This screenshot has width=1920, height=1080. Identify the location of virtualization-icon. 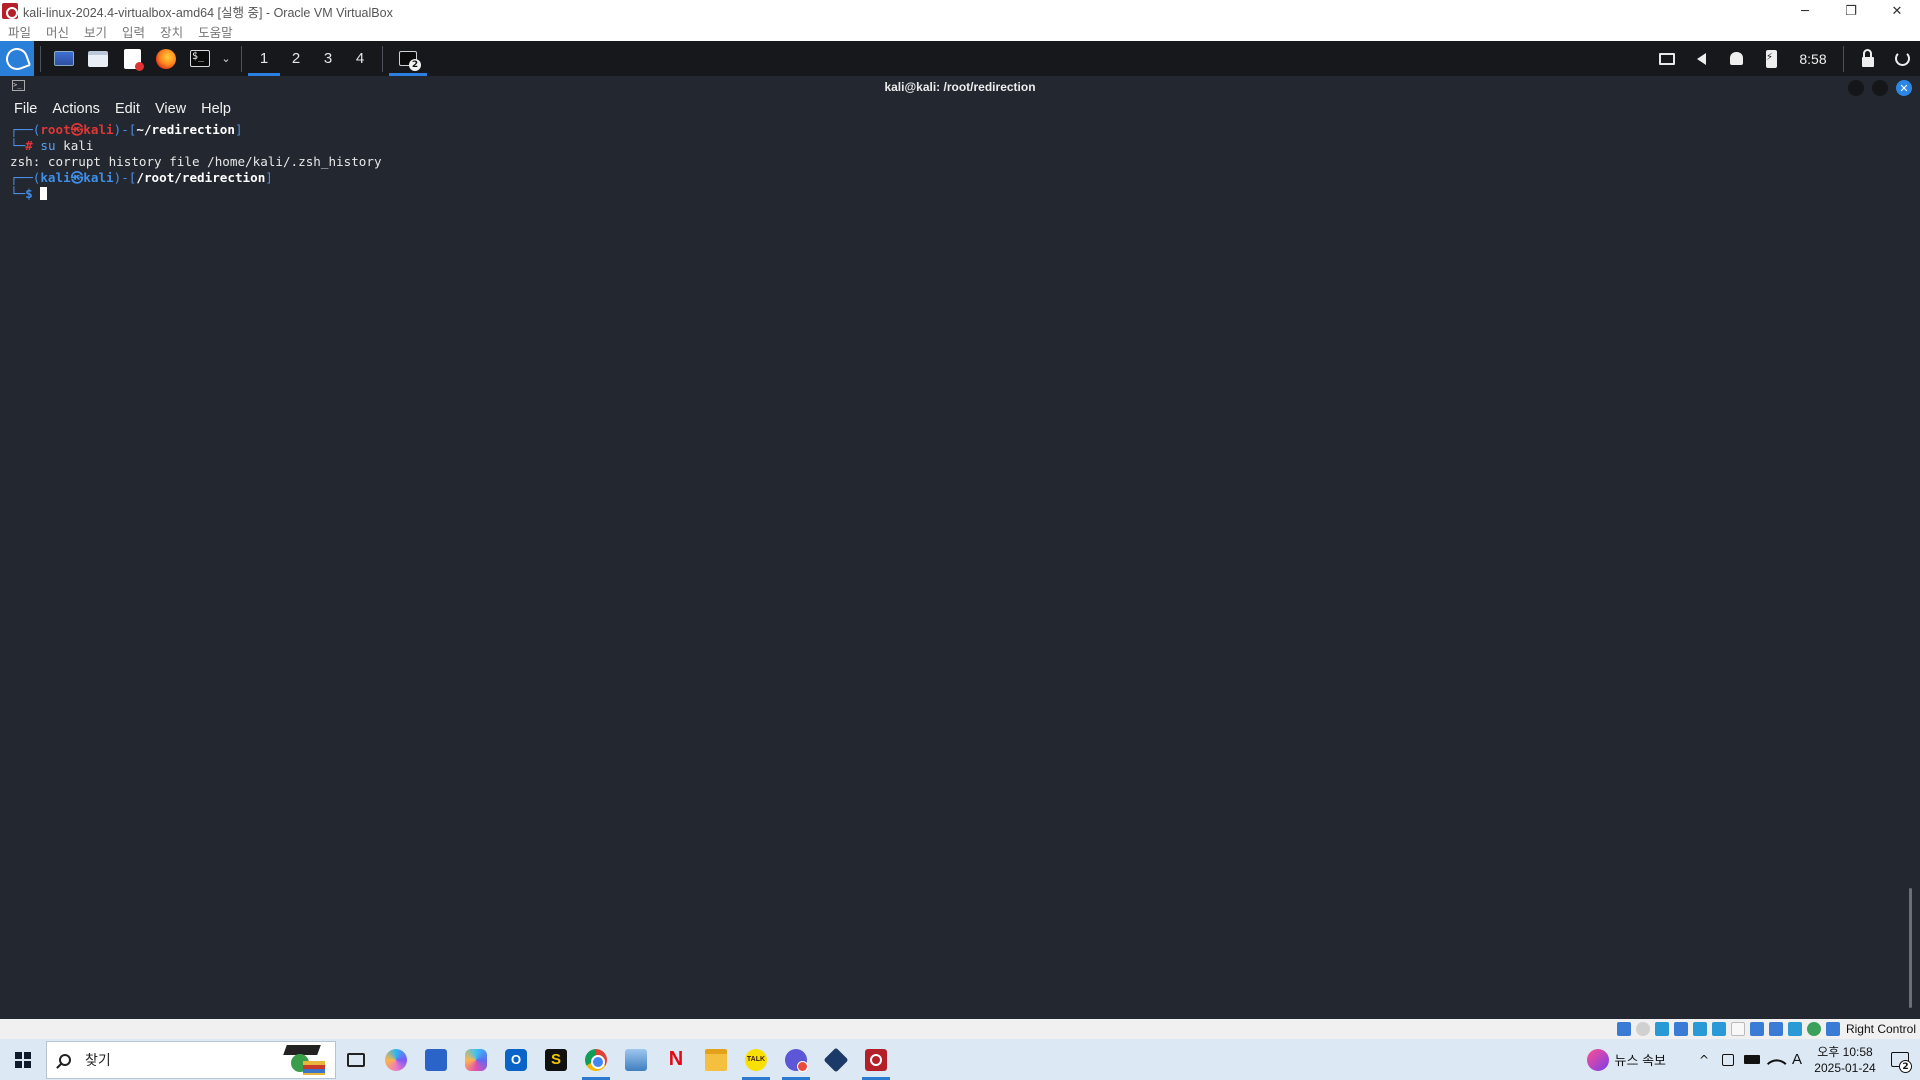
(1794, 1029).